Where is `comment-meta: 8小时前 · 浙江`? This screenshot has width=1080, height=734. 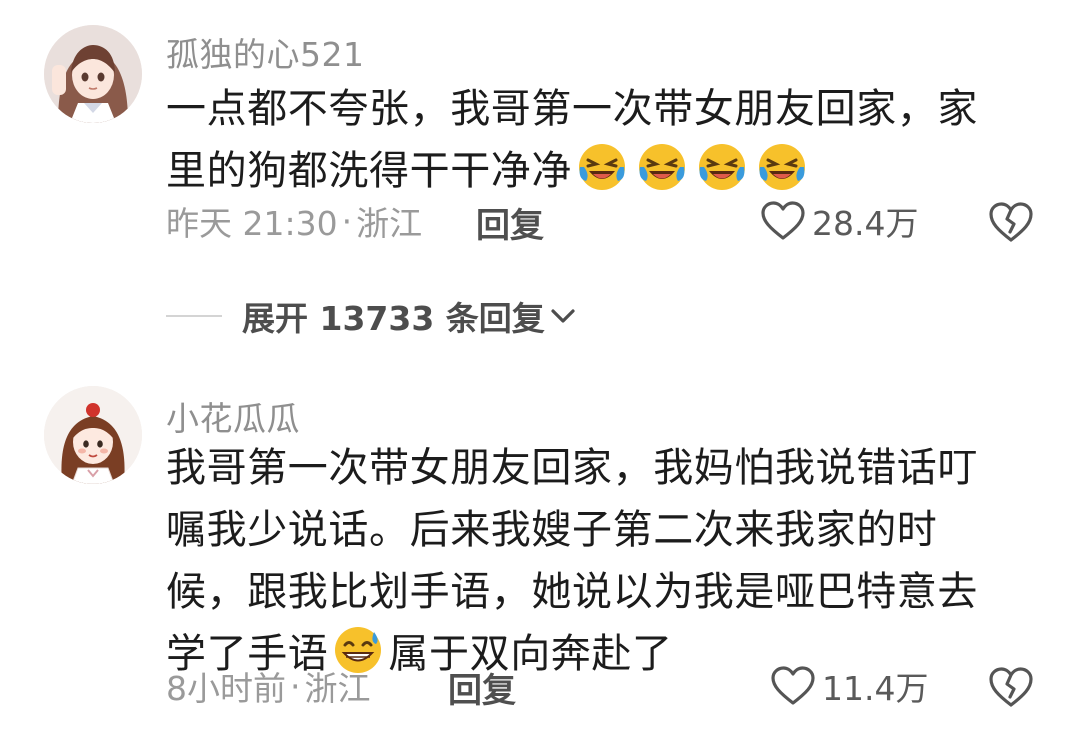 comment-meta: 8小时前 · 浙江 is located at coordinates (268, 686).